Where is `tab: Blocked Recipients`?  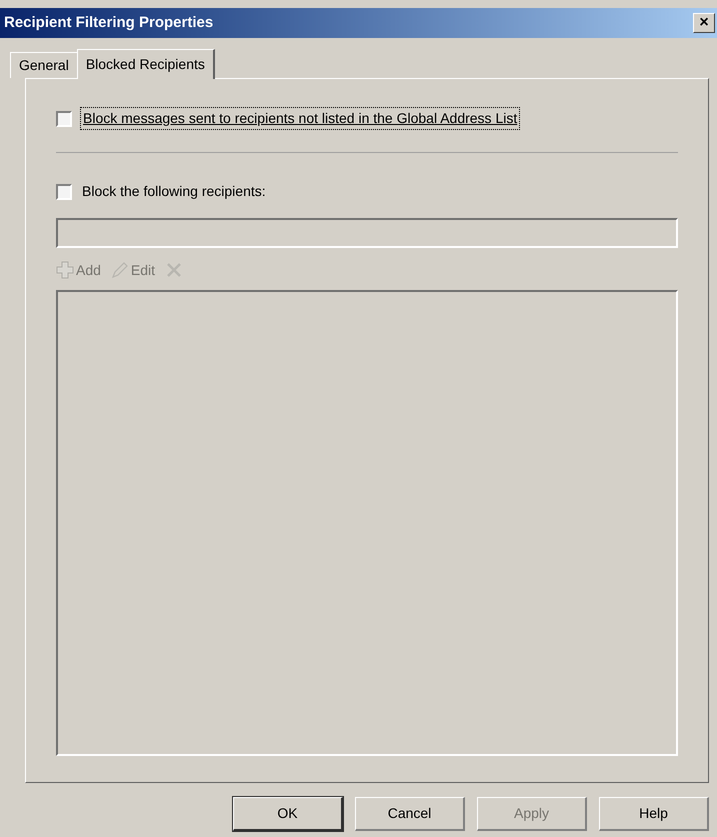 tab: Blocked Recipients is located at coordinates (145, 64).